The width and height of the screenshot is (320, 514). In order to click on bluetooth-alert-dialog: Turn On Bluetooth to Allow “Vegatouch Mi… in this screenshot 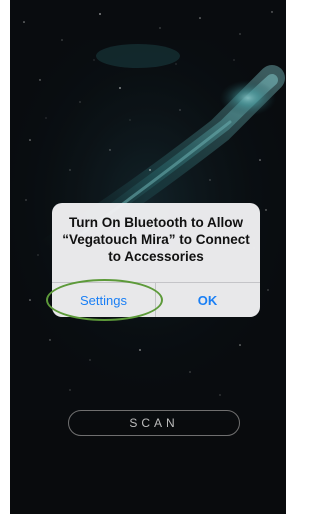, I will do `click(156, 260)`.